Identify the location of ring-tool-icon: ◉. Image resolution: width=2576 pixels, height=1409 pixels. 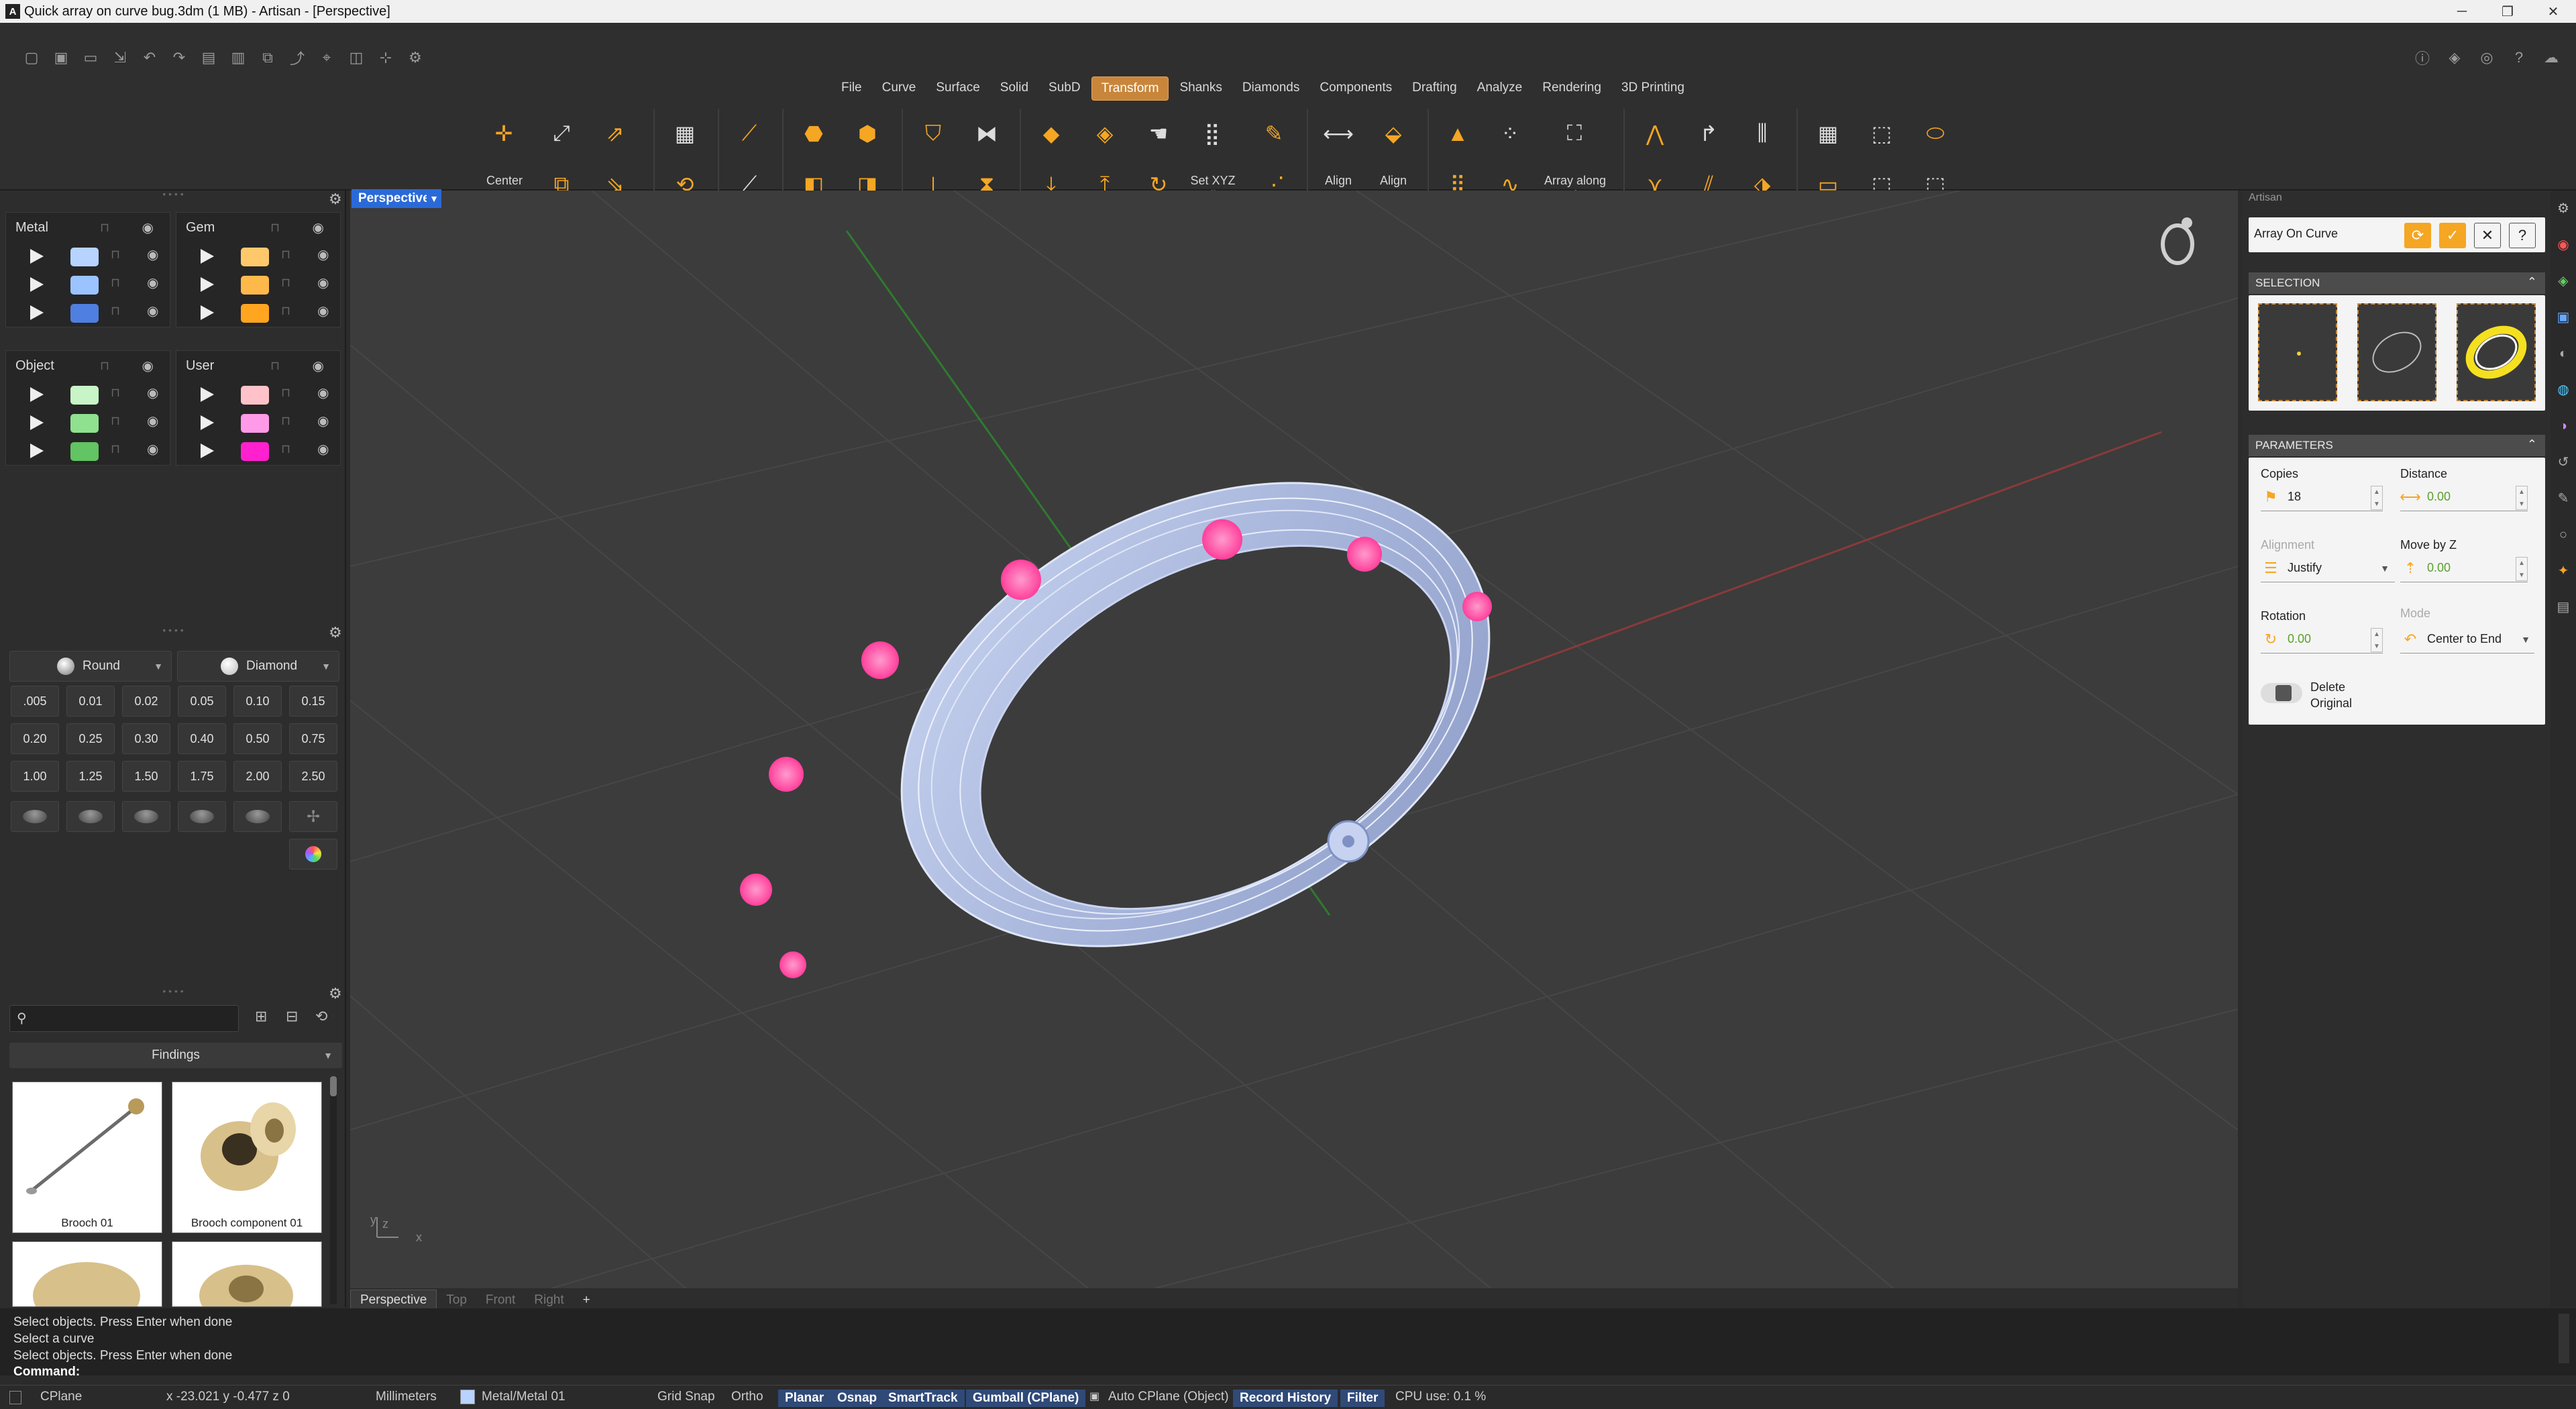
(2563, 245).